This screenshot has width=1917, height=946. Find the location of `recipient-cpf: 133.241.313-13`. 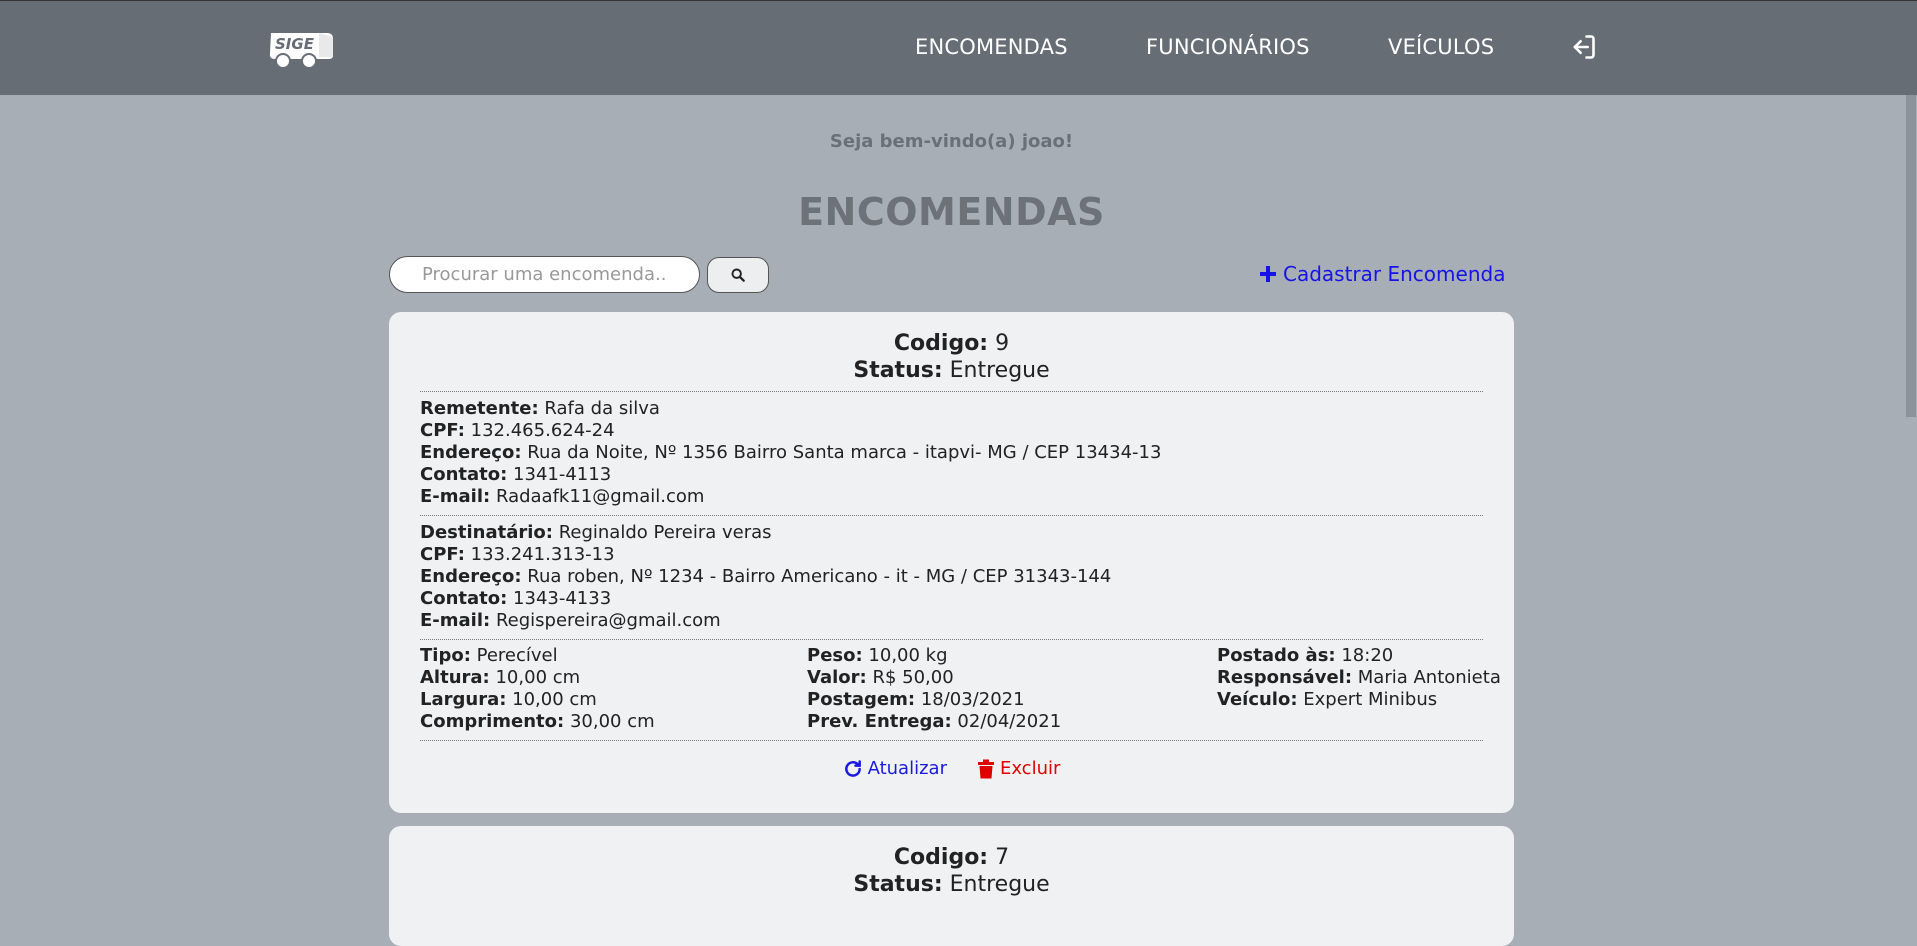

recipient-cpf: 133.241.313-13 is located at coordinates (542, 554).